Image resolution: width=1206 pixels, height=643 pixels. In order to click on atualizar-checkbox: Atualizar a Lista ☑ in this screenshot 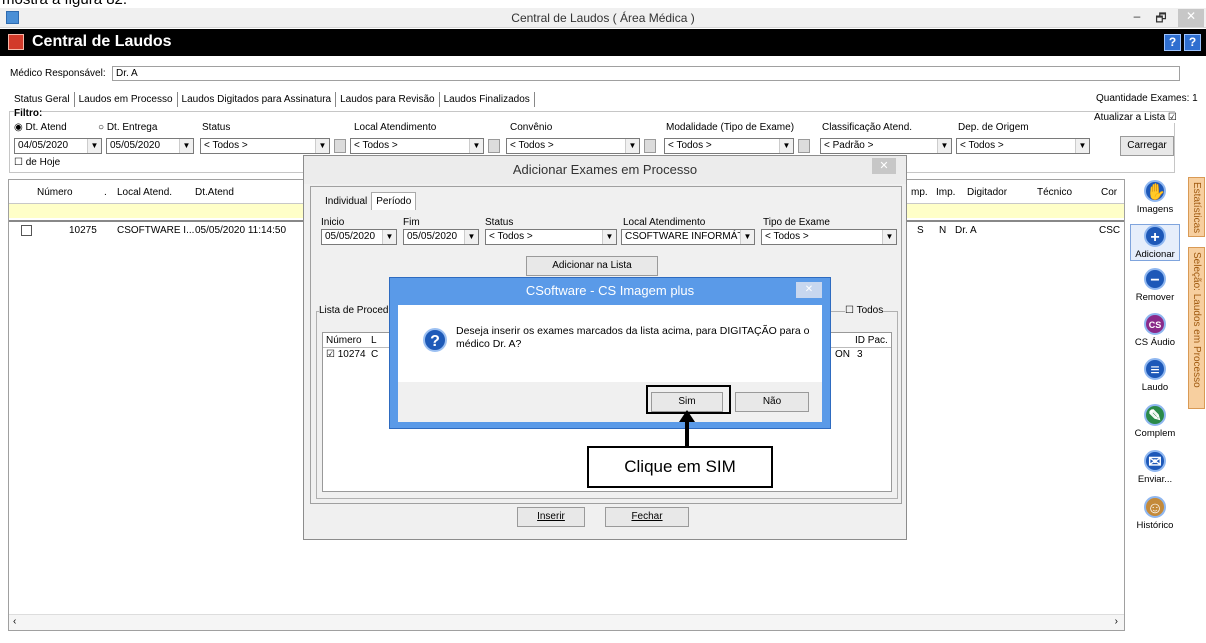, I will do `click(1135, 117)`.